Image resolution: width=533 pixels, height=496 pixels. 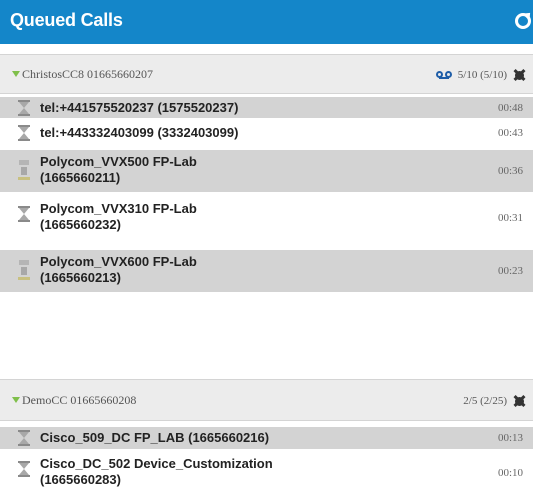 I want to click on call-label-line2: (1665660232), so click(x=80, y=224).